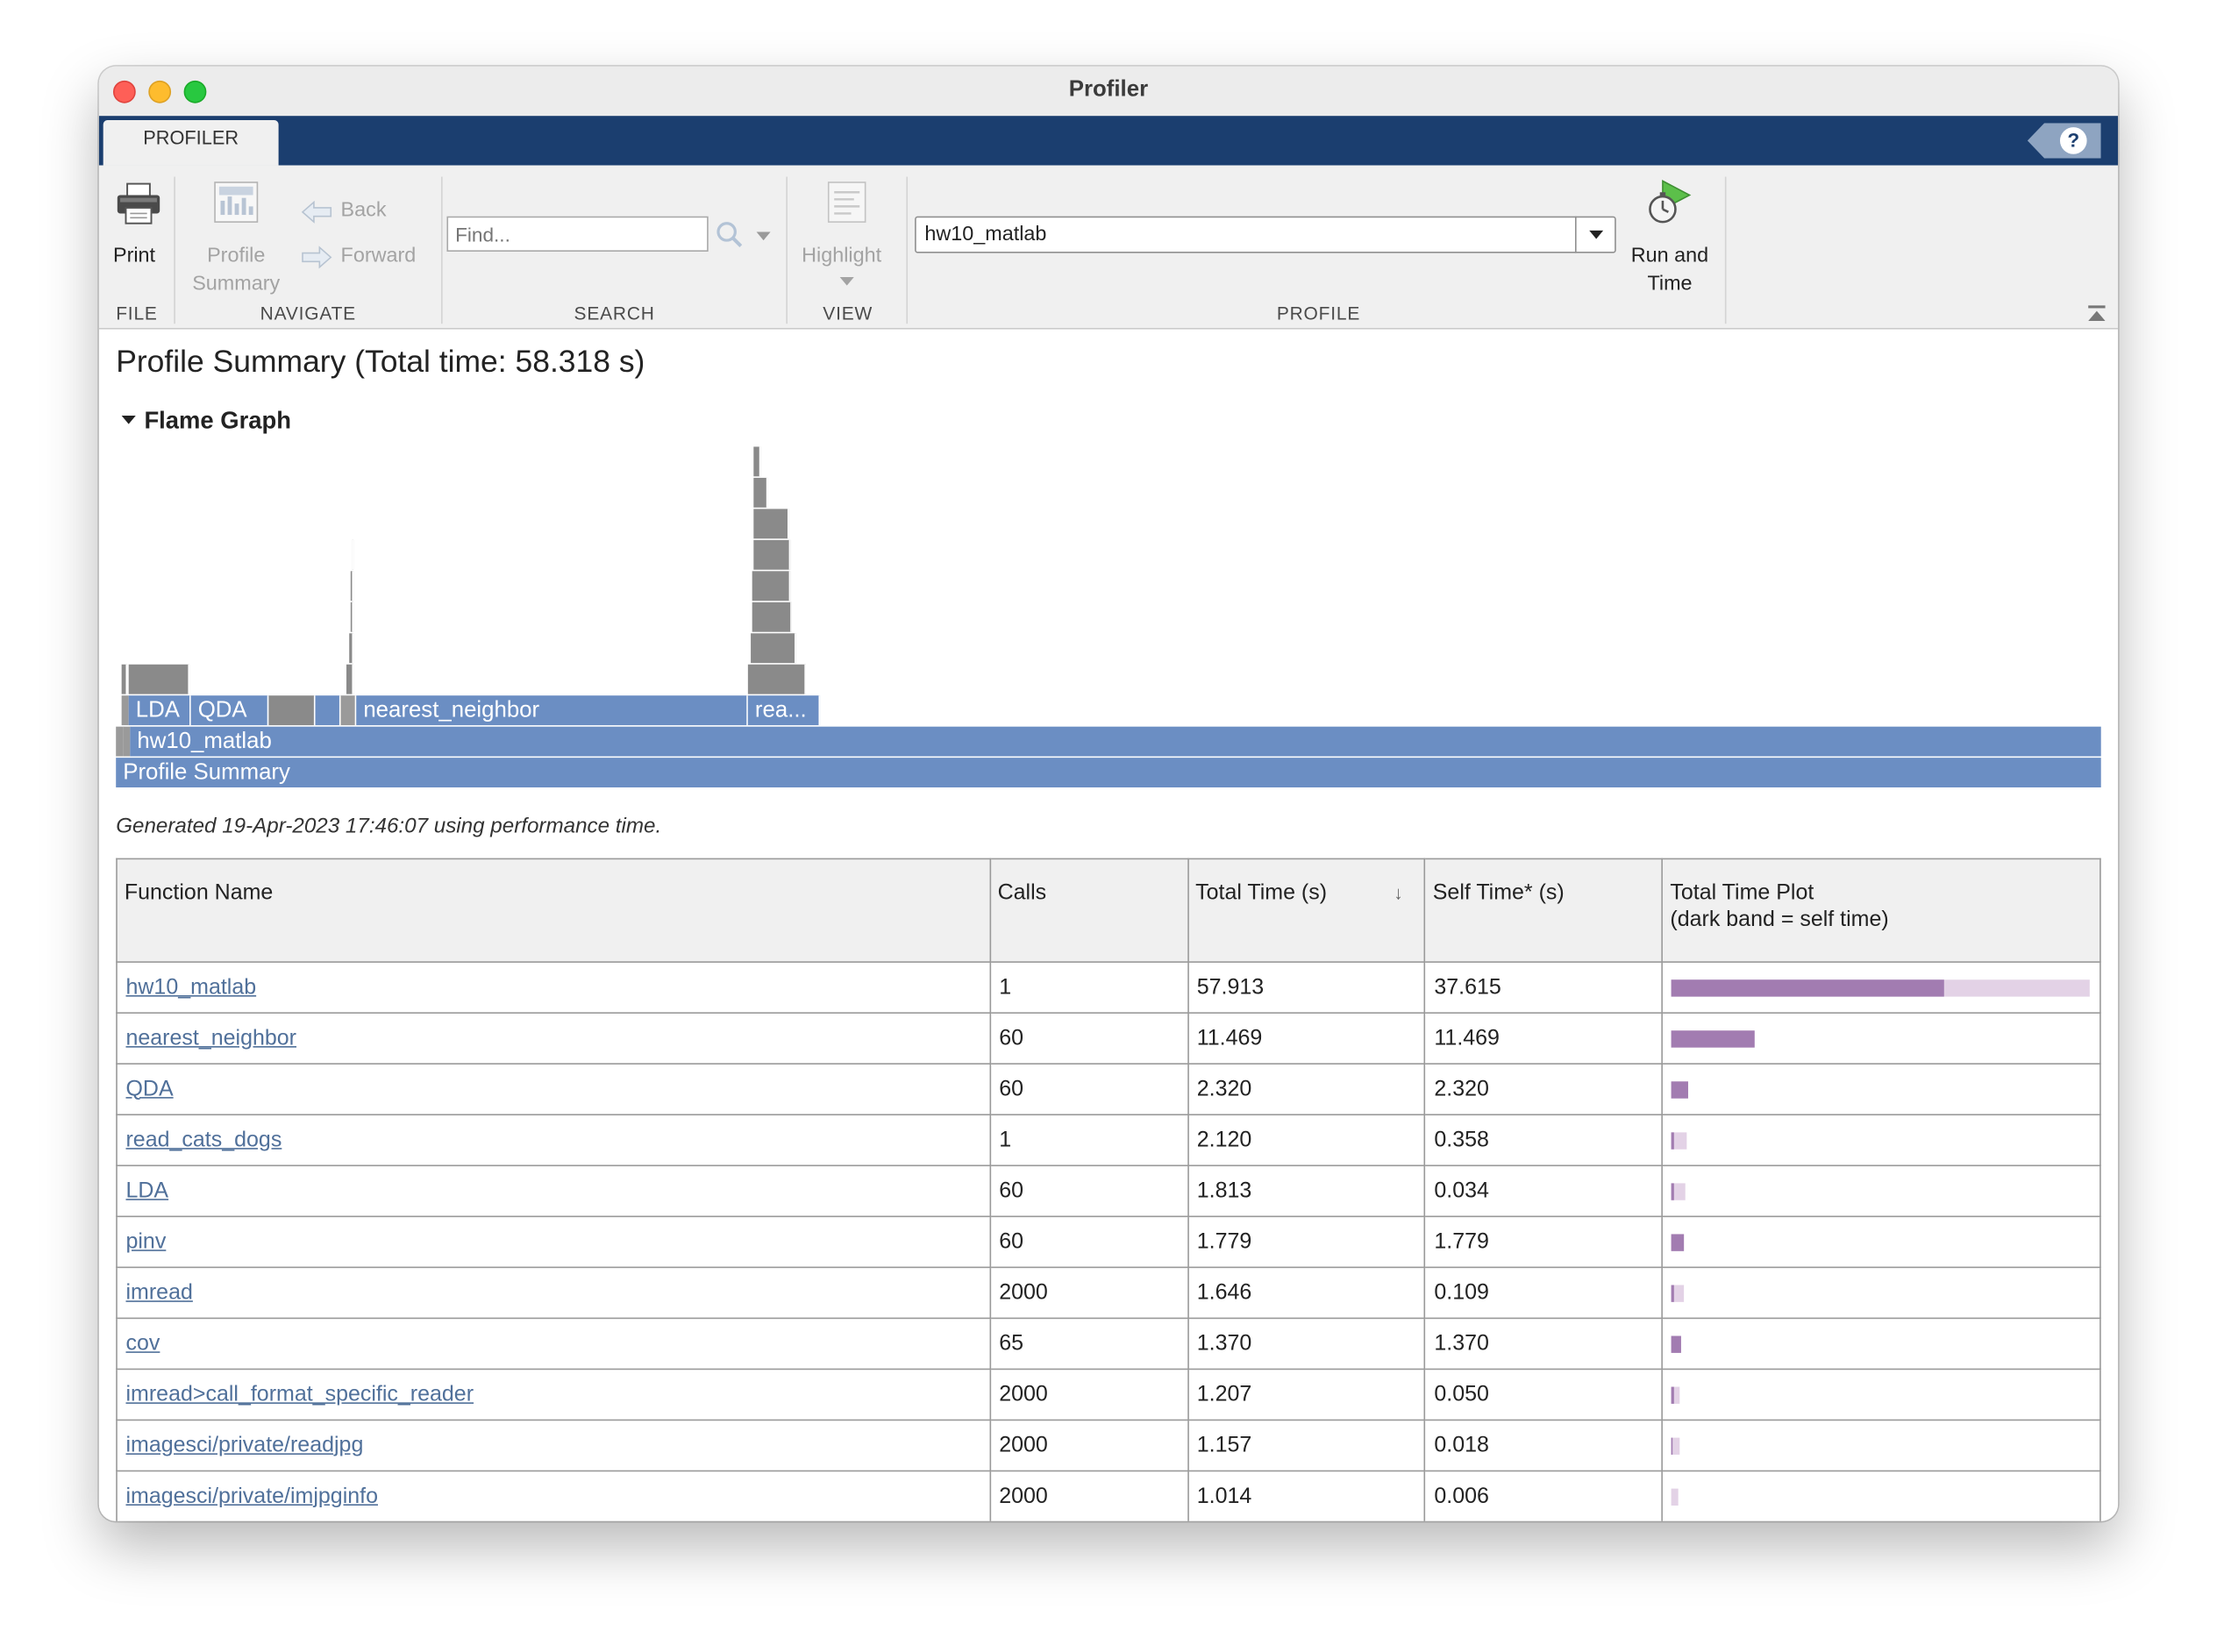 The height and width of the screenshot is (1652, 2217). What do you see at coordinates (147, 1190) in the screenshot?
I see `function-link: LDA` at bounding box center [147, 1190].